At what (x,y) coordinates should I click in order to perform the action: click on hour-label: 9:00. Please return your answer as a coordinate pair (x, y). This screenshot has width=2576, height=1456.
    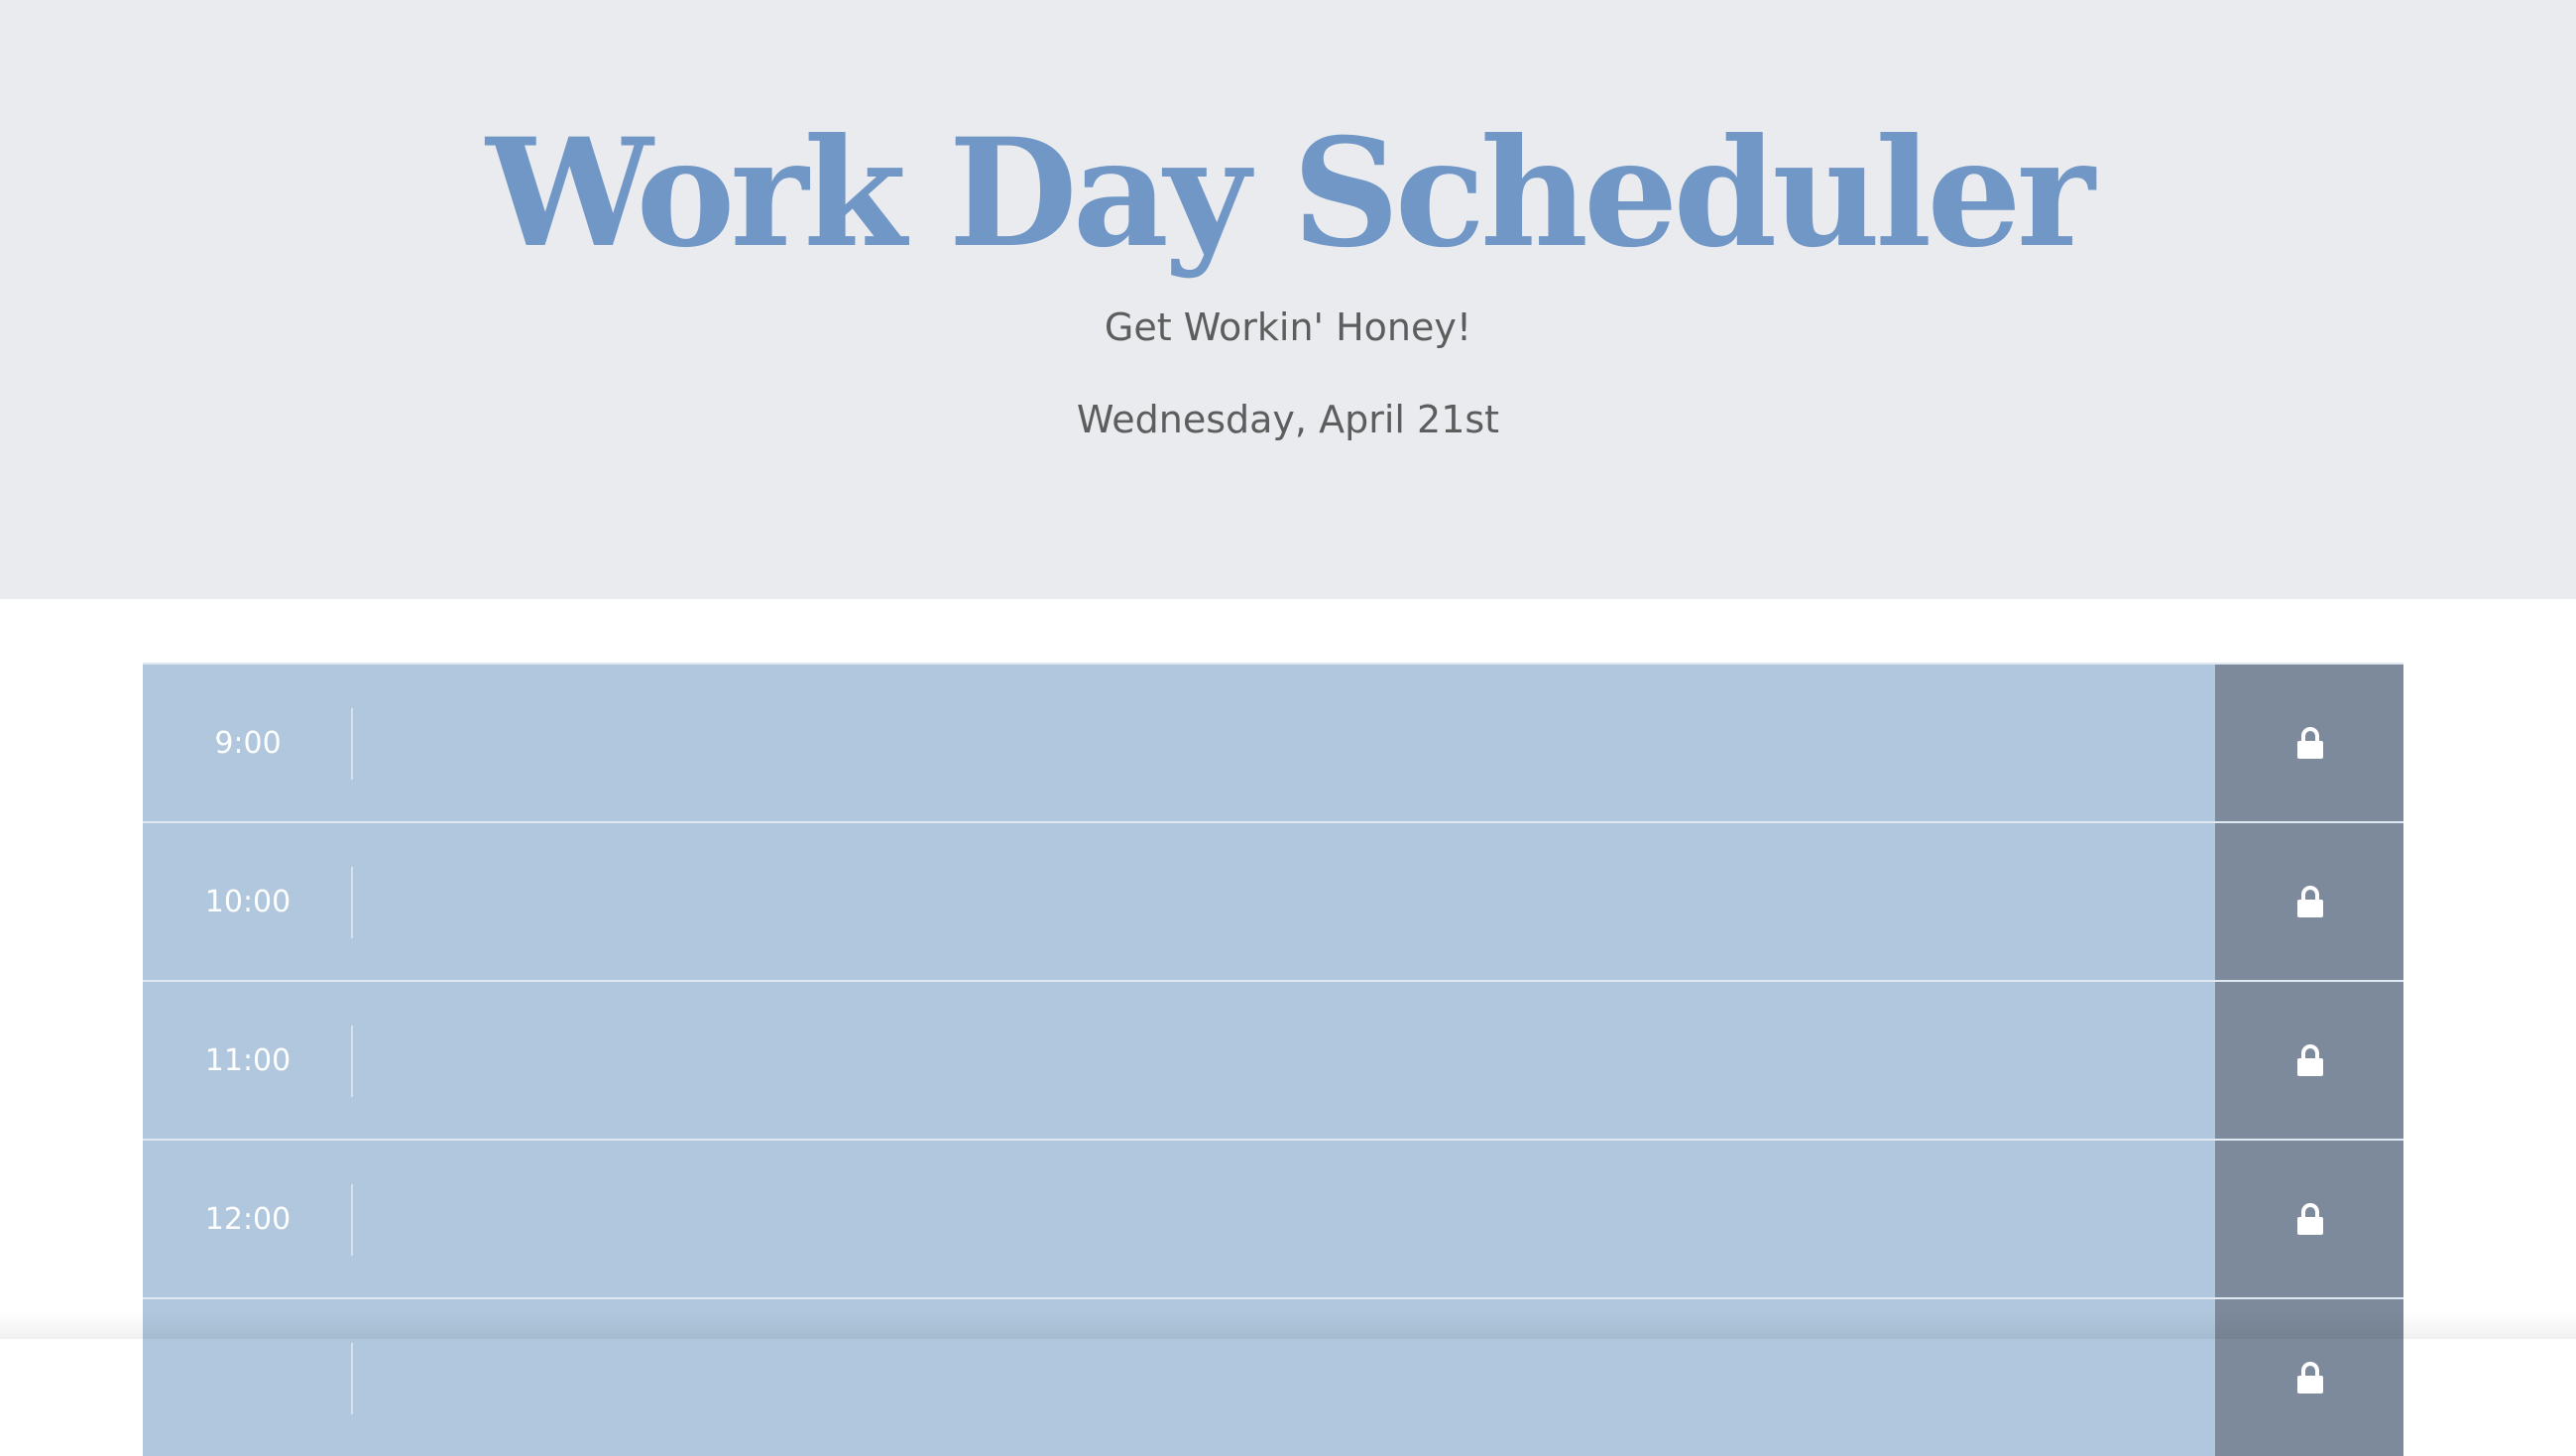
    Looking at the image, I should click on (248, 743).